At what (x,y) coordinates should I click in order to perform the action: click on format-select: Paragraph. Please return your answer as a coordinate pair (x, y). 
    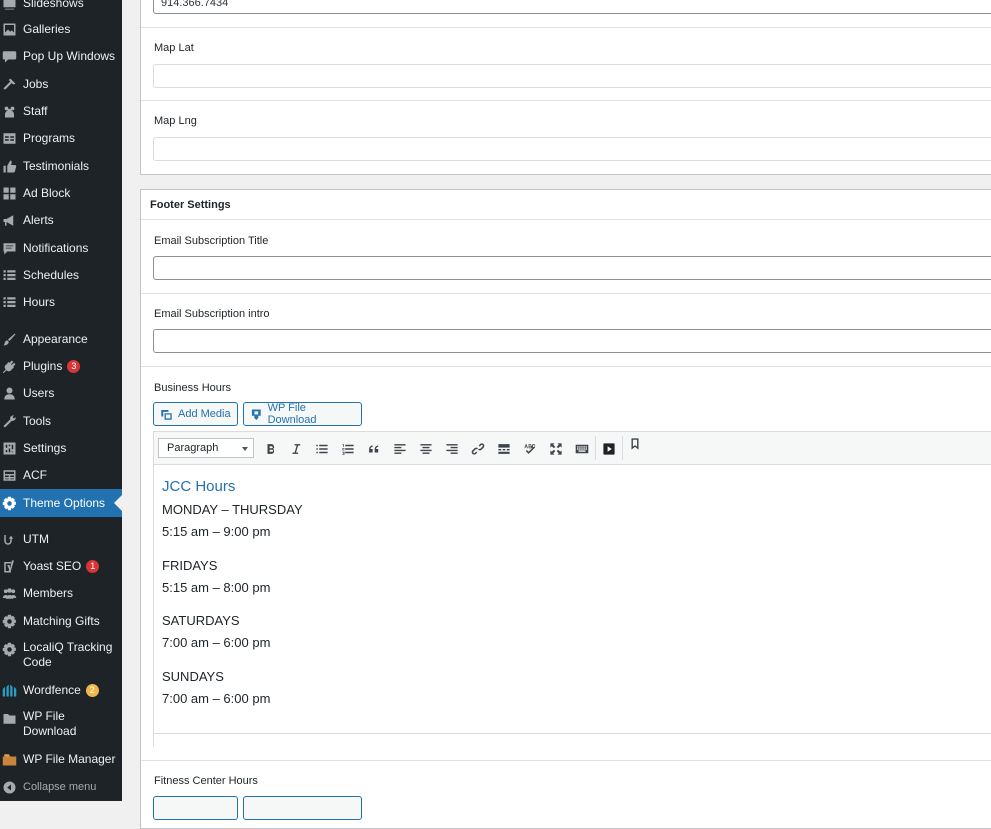
    Looking at the image, I should click on (206, 448).